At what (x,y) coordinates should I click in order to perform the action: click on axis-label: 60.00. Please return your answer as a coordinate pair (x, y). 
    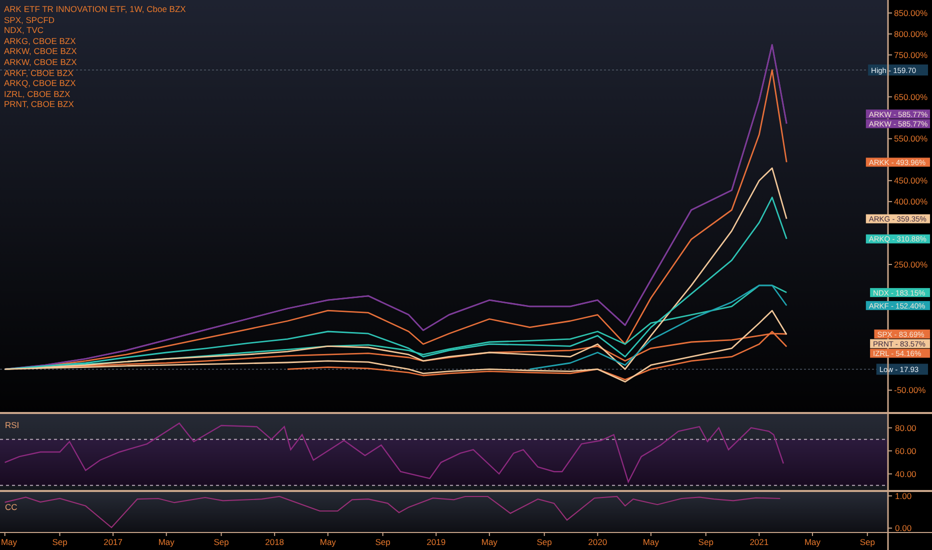
    Looking at the image, I should click on (905, 451).